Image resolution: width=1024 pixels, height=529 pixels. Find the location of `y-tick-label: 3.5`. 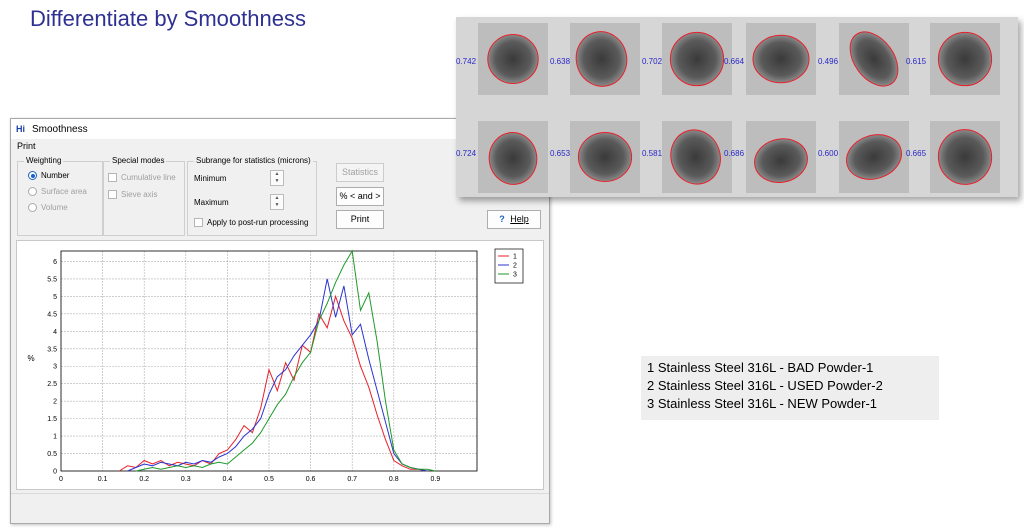

y-tick-label: 3.5 is located at coordinates (52, 349).